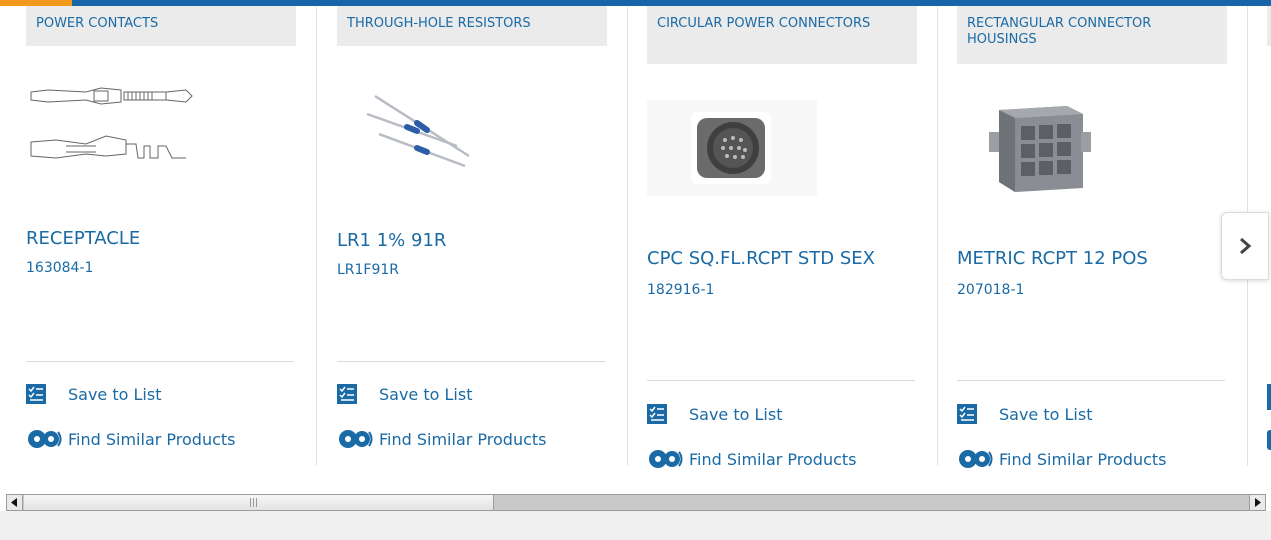 Image resolution: width=1271 pixels, height=540 pixels. I want to click on product-title-link: LR1 1% 91R, so click(391, 240).